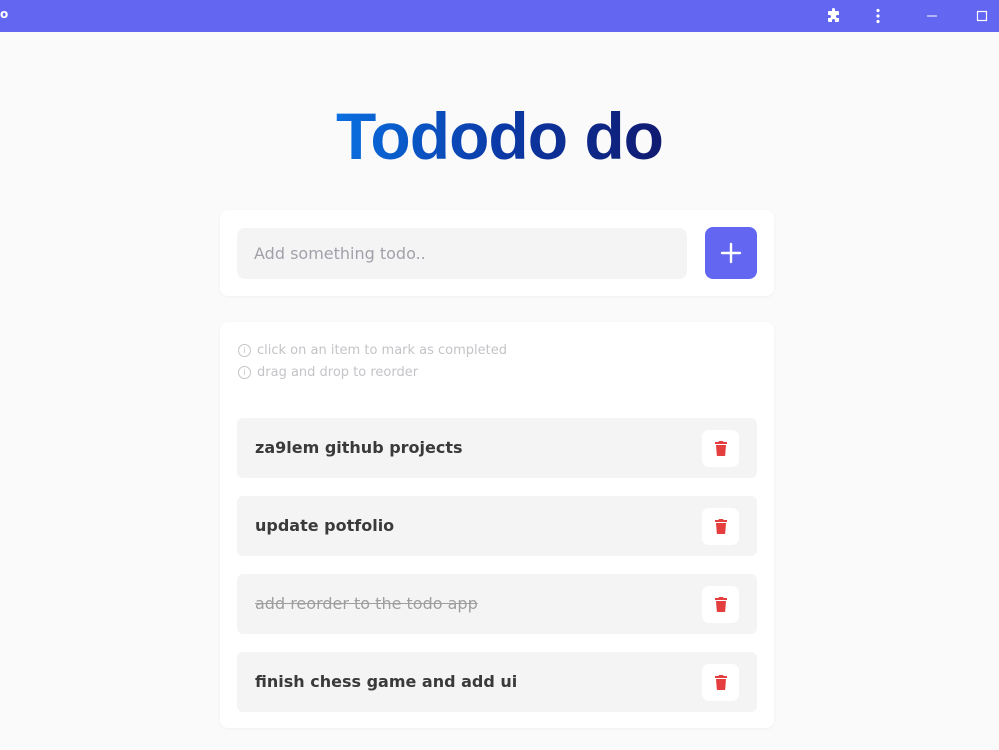 This screenshot has height=750, width=999. I want to click on window-titlebar: o, so click(499, 16).